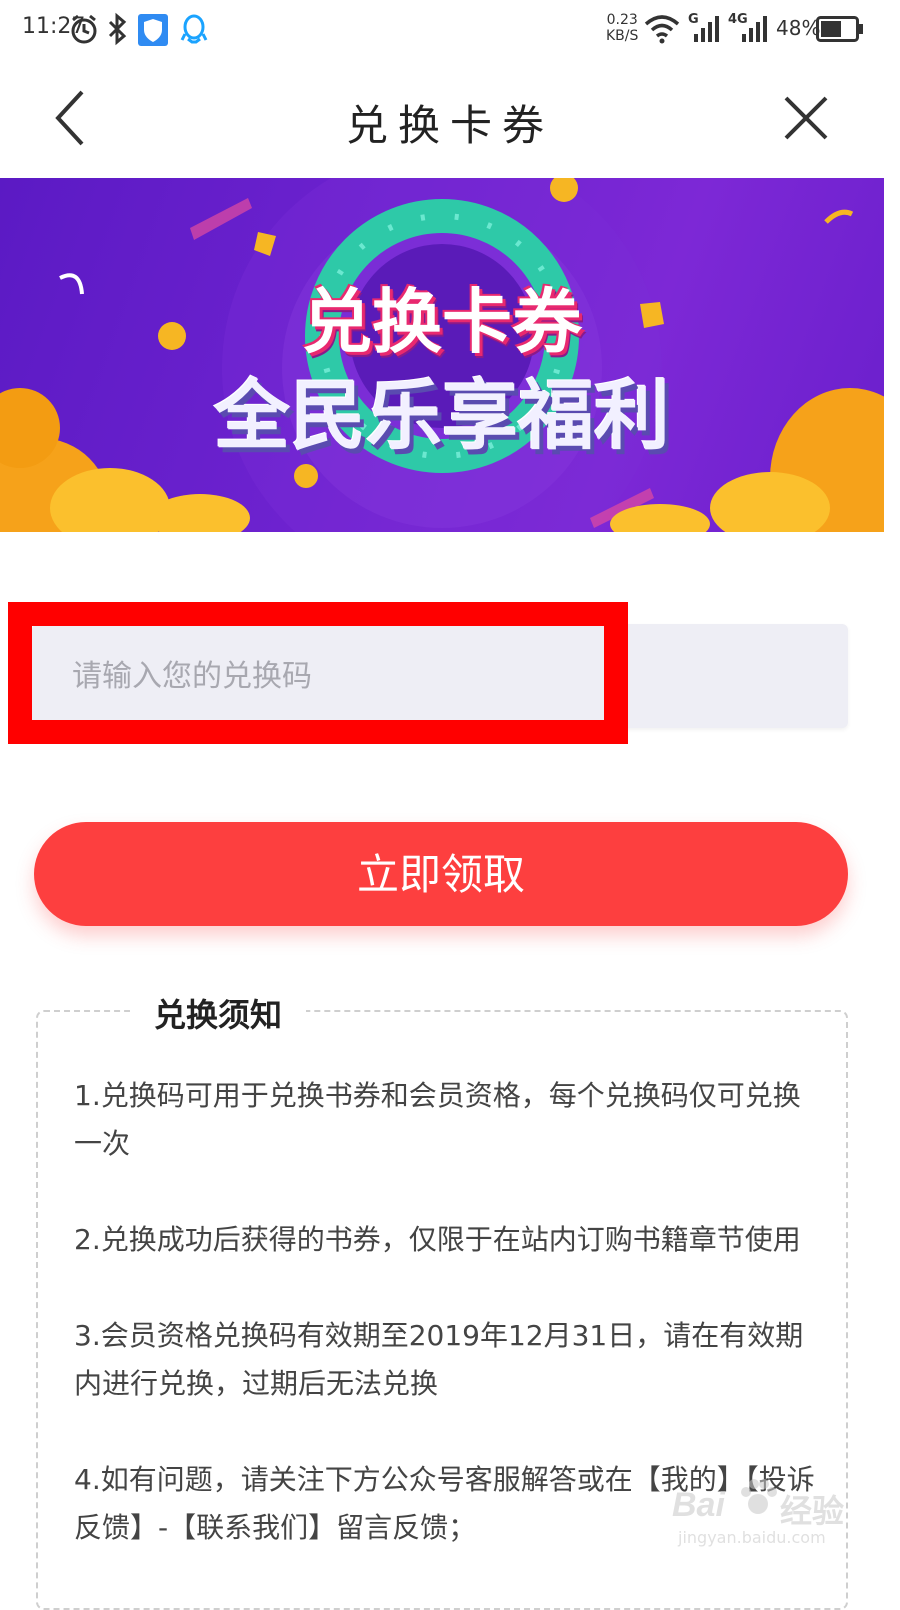 This screenshot has width=900, height=1610. What do you see at coordinates (622, 28) in the screenshot?
I see `network-speed: 0.23 KB/S` at bounding box center [622, 28].